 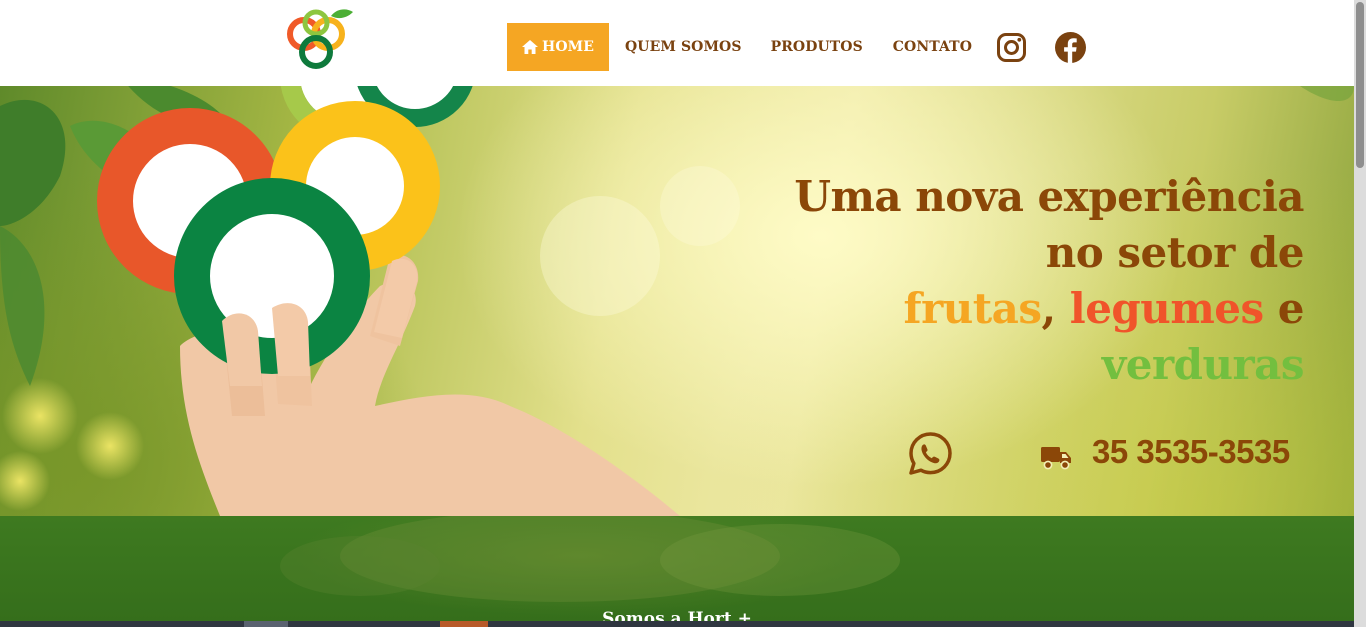 I want to click on nav-home: HOME, so click(x=558, y=47).